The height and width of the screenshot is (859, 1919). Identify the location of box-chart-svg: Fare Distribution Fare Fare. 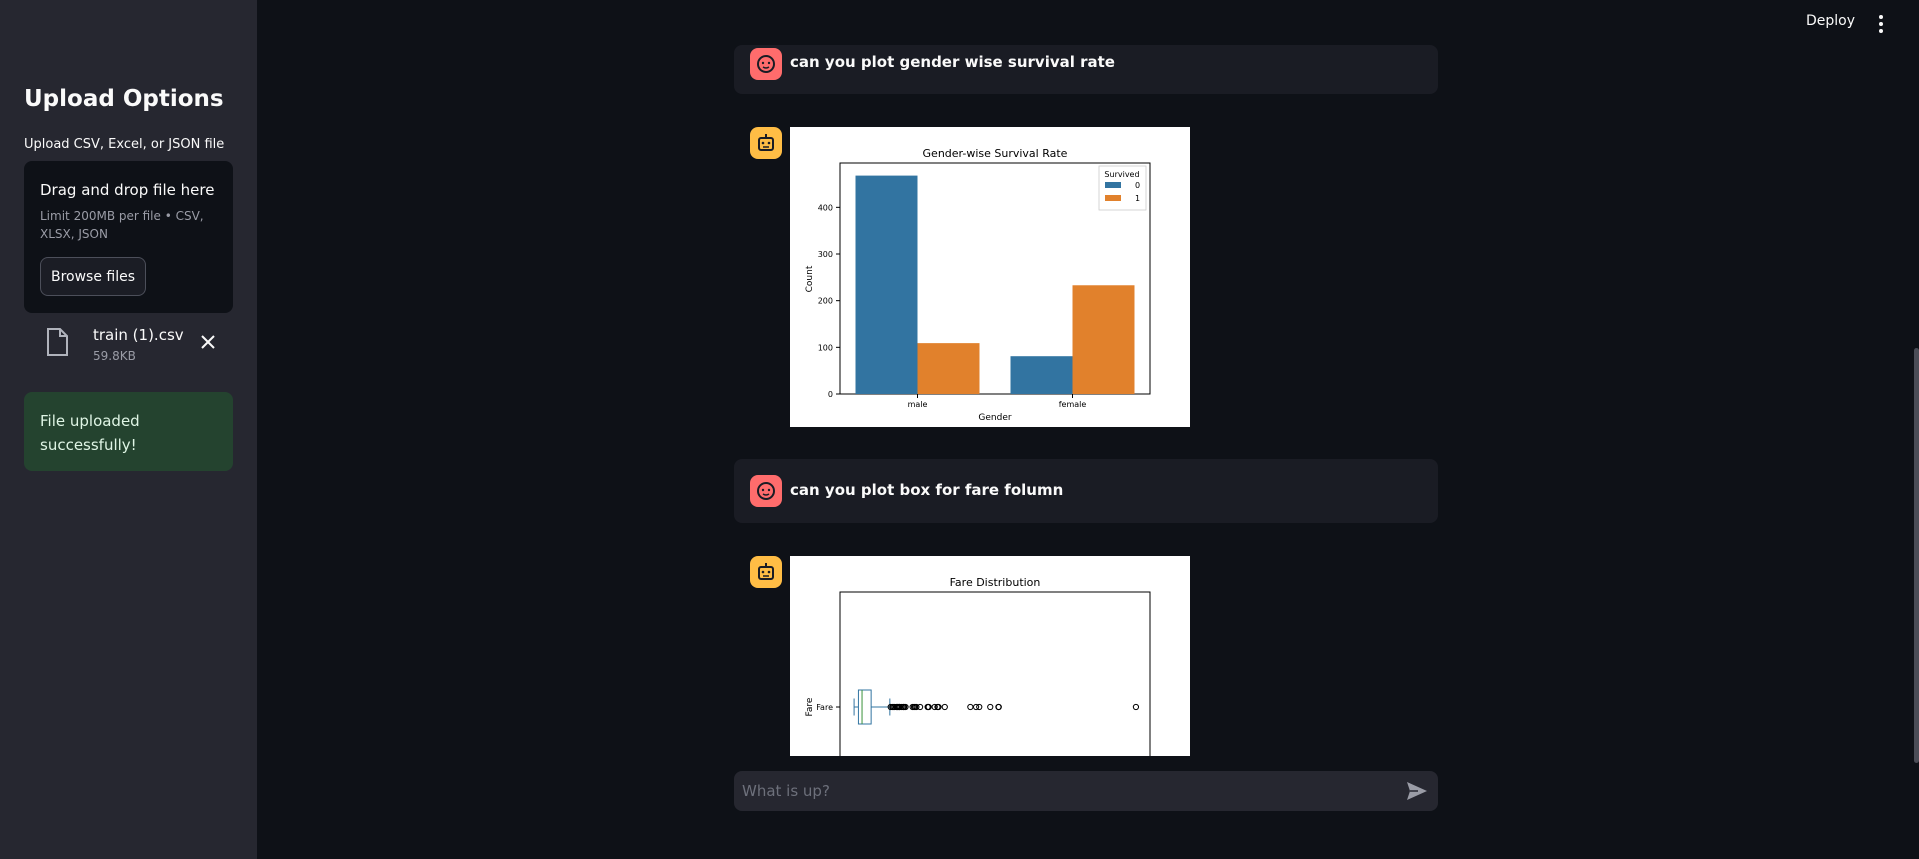
(978, 666).